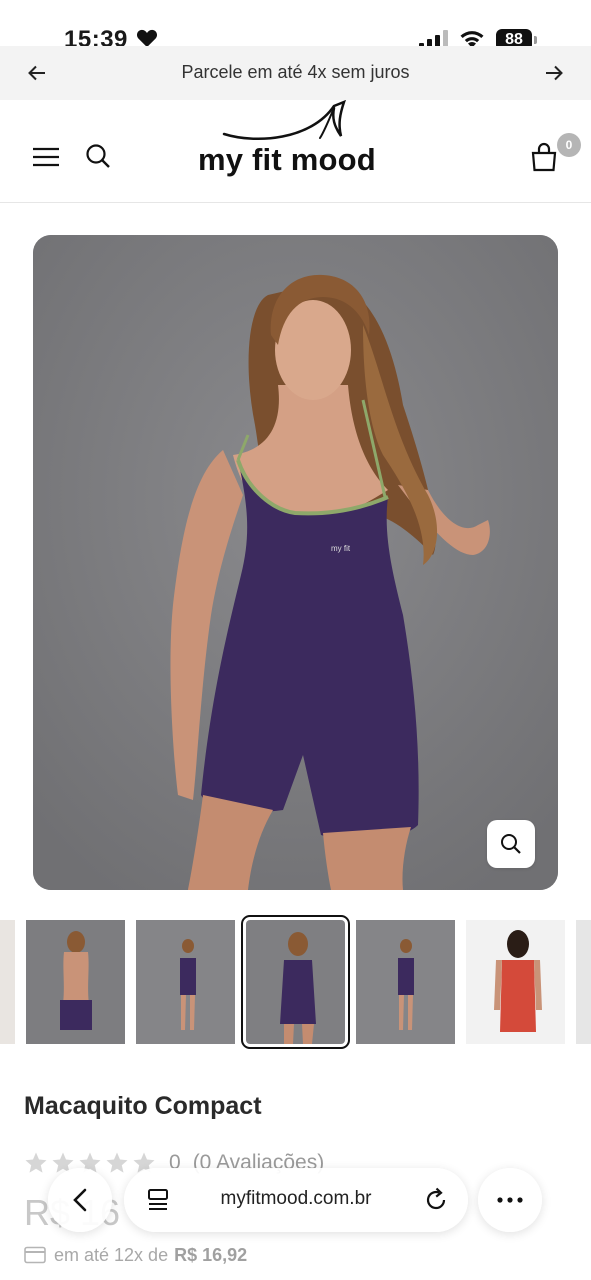  I want to click on installments-prefix: em até 12x de, so click(111, 1254).